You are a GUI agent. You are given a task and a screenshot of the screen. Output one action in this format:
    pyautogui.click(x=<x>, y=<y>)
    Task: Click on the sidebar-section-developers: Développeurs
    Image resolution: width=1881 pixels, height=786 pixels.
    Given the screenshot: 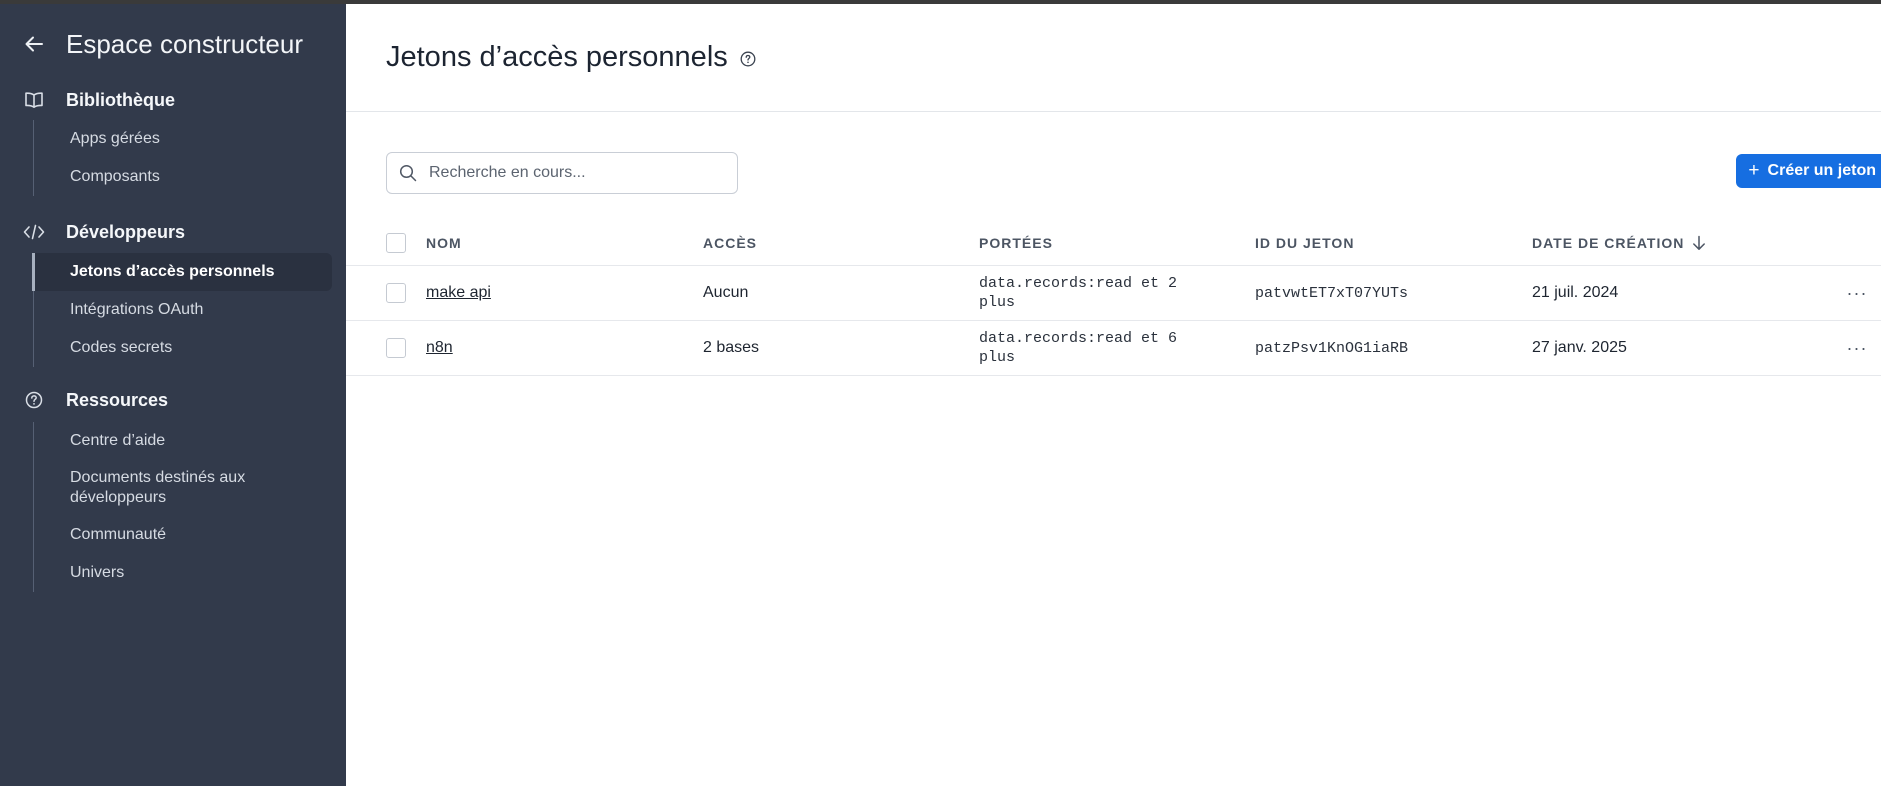 What is the action you would take?
    pyautogui.click(x=102, y=232)
    